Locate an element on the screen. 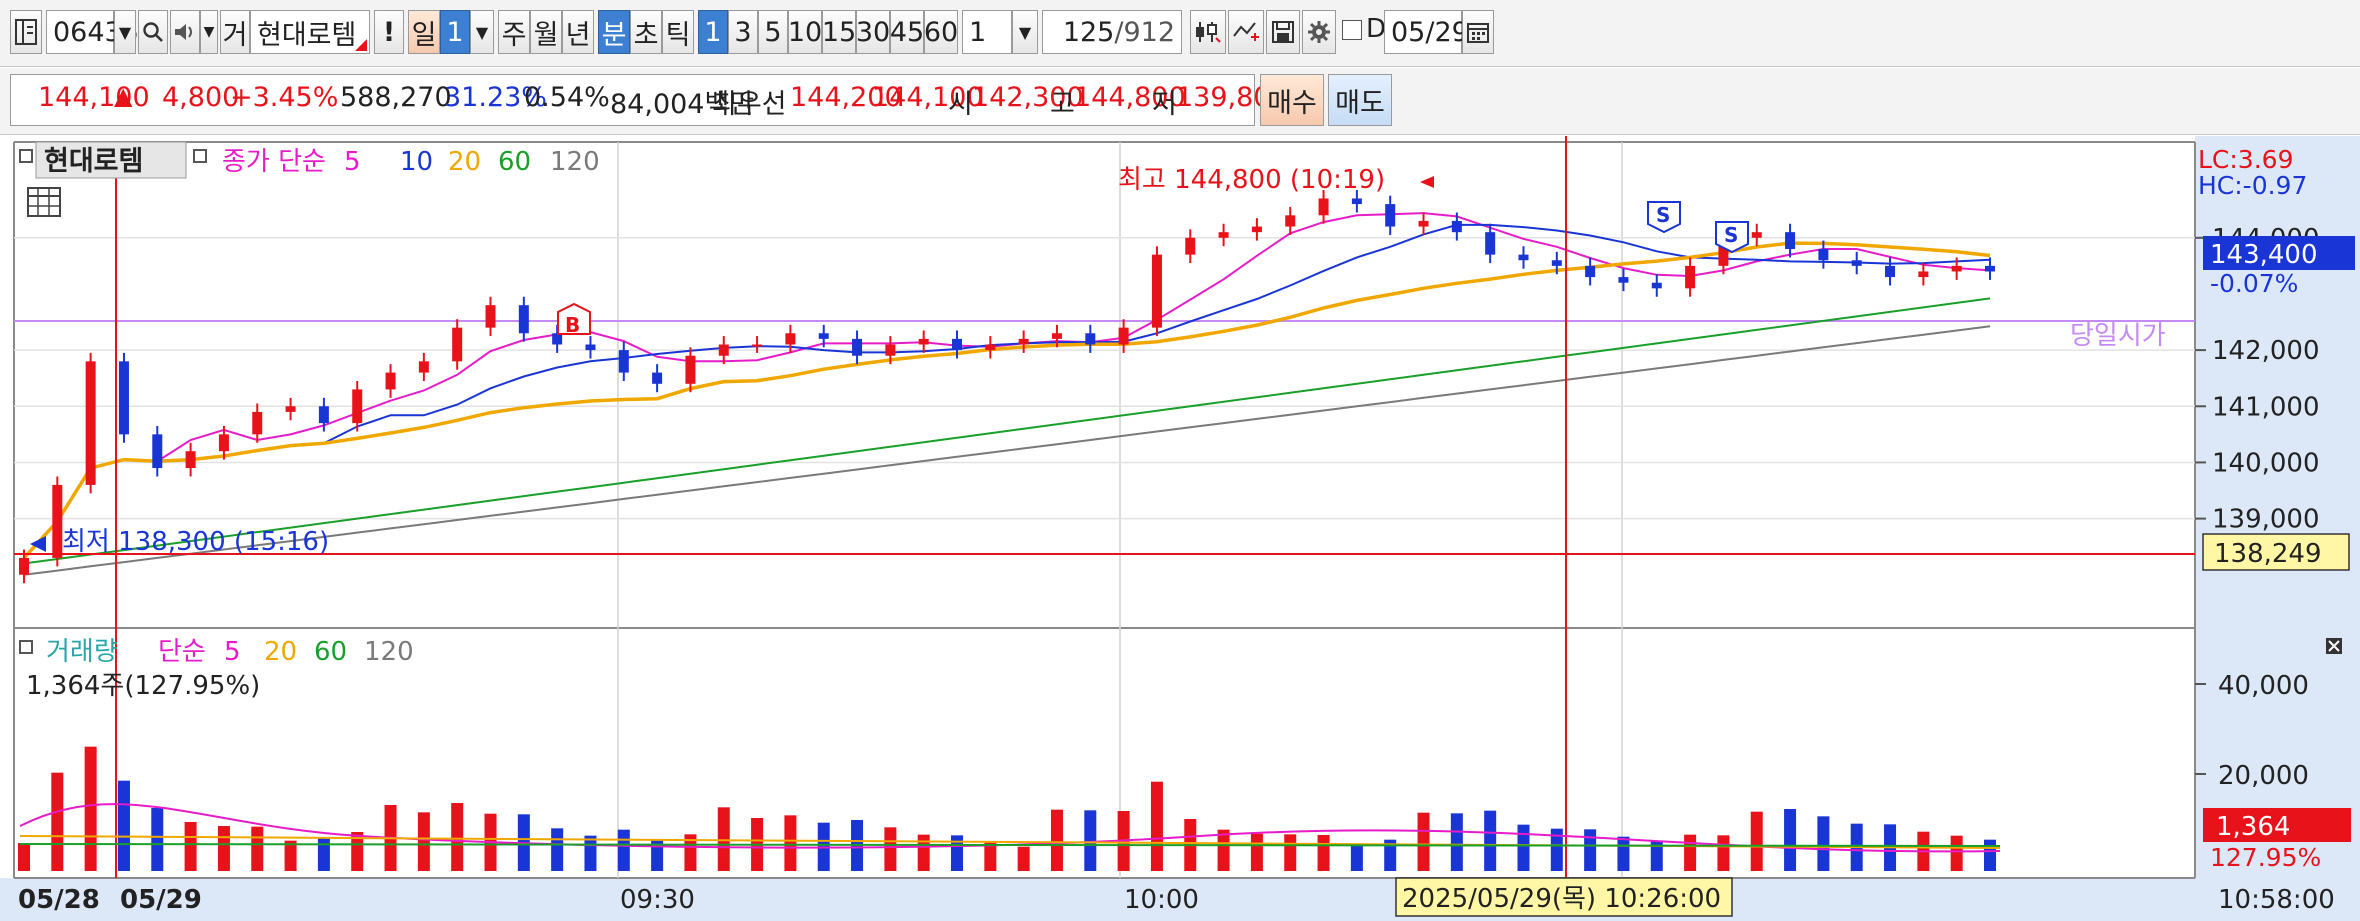  period-week-button: 주 is located at coordinates (514, 32).